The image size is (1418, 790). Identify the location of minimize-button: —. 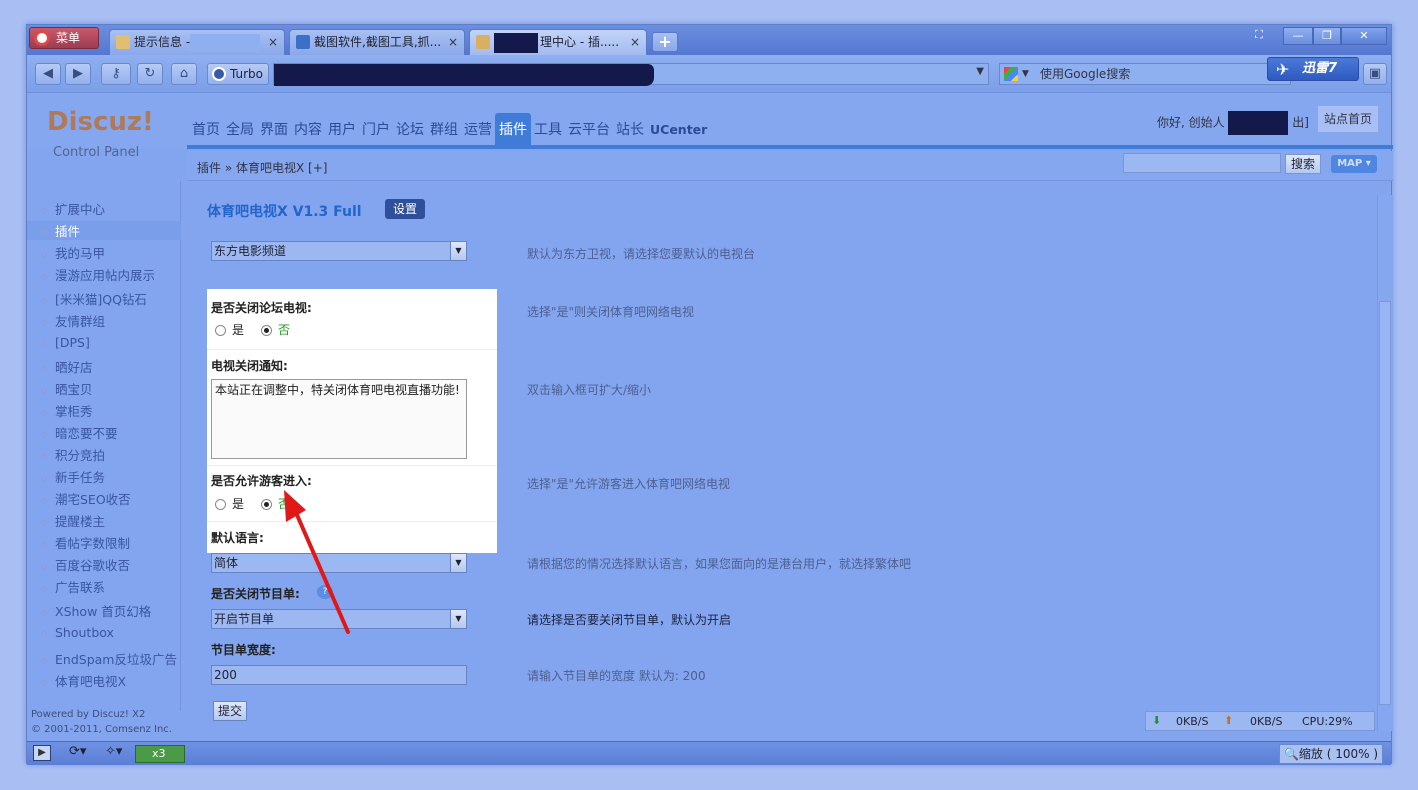
(1298, 36).